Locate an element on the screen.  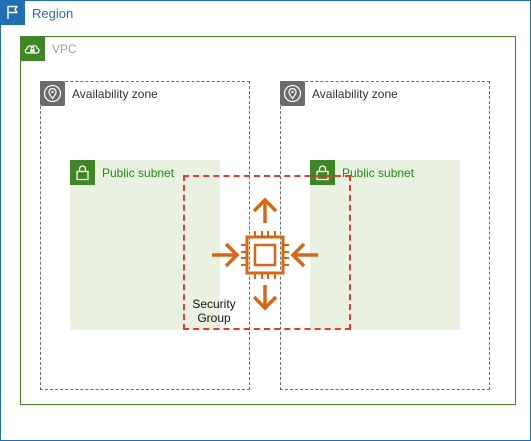
lock-icon is located at coordinates (82, 173).